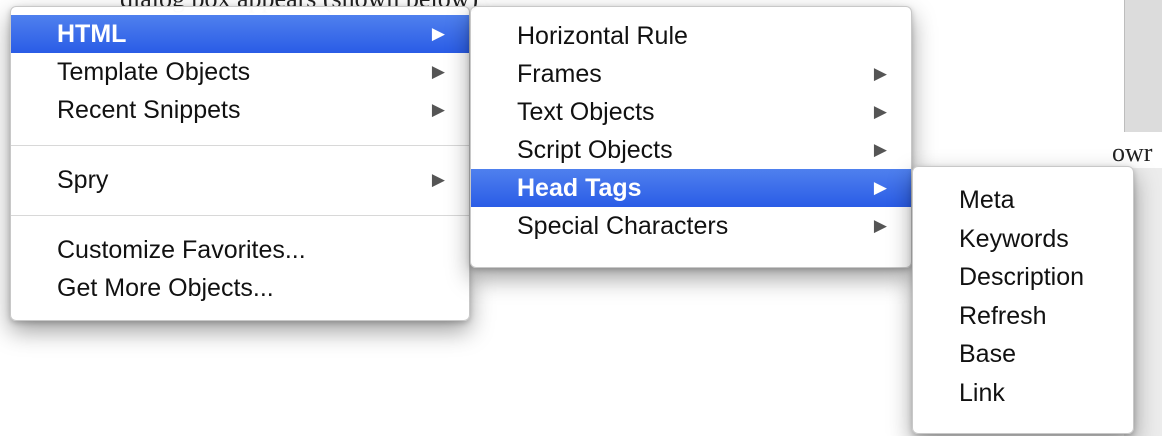 The width and height of the screenshot is (1162, 436). Describe the element at coordinates (586, 112) in the screenshot. I see `menu-item-label: Text Objects` at that location.